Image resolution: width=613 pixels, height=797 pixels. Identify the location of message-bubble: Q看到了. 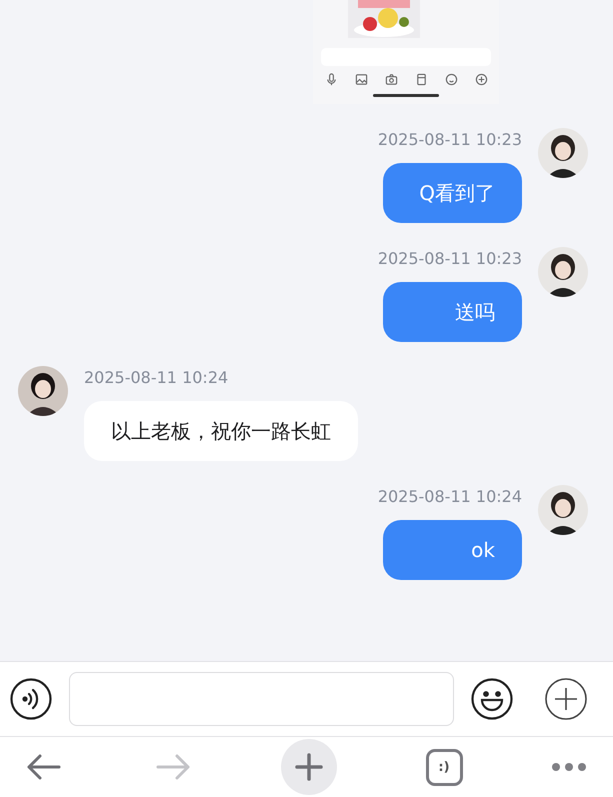
(452, 193).